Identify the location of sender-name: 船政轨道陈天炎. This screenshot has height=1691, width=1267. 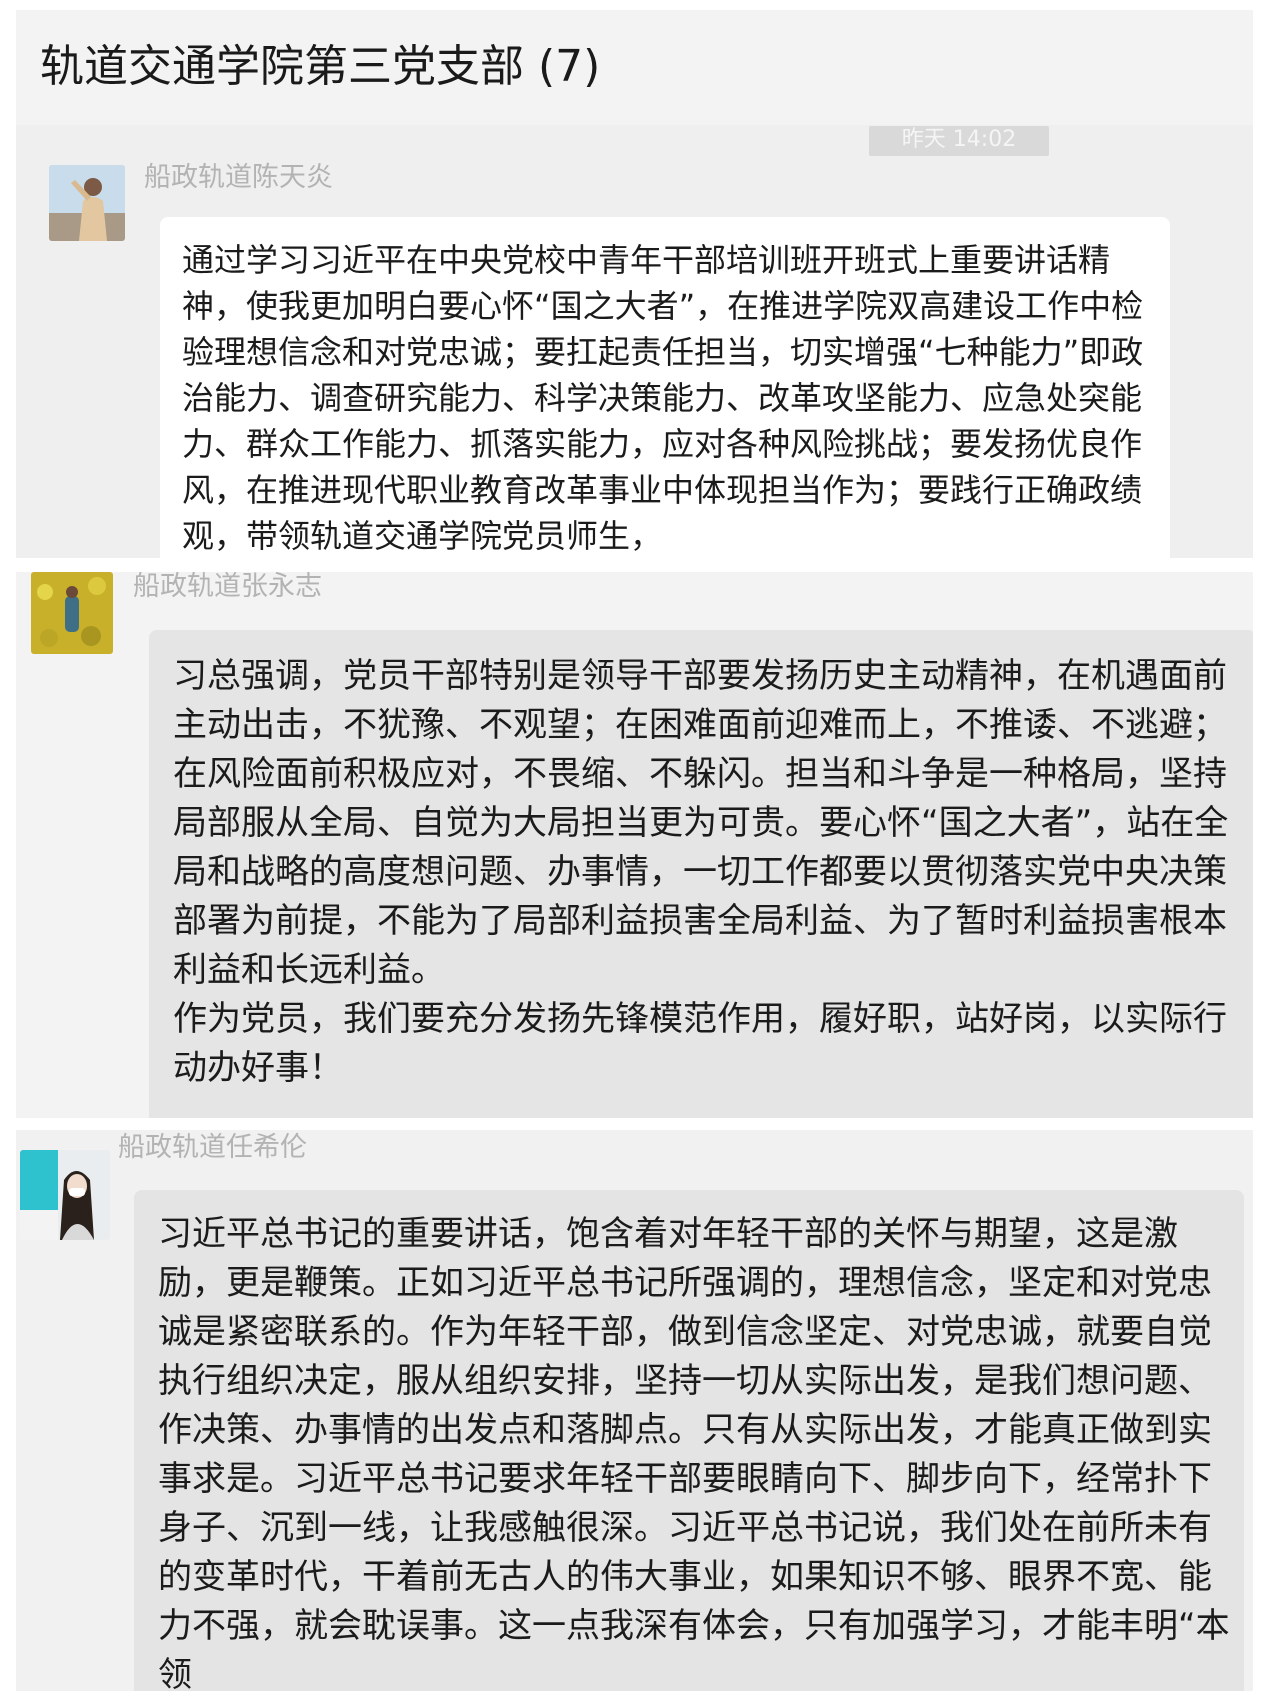
(238, 177).